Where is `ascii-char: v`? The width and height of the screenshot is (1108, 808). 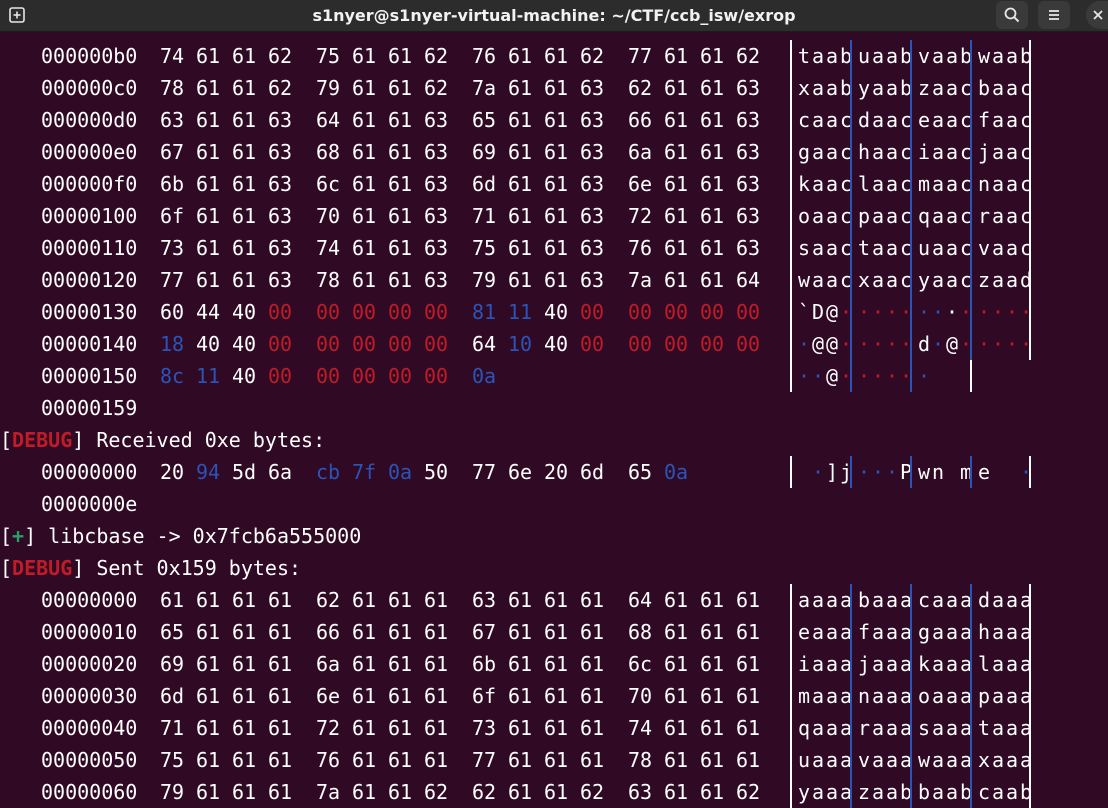
ascii-char: v is located at coordinates (924, 56).